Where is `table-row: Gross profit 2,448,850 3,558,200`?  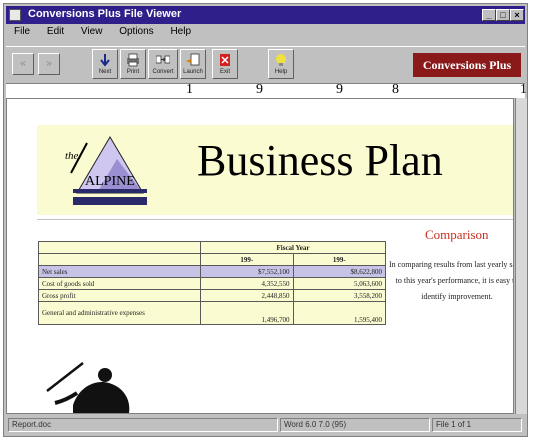 table-row: Gross profit 2,448,850 3,558,200 is located at coordinates (212, 295).